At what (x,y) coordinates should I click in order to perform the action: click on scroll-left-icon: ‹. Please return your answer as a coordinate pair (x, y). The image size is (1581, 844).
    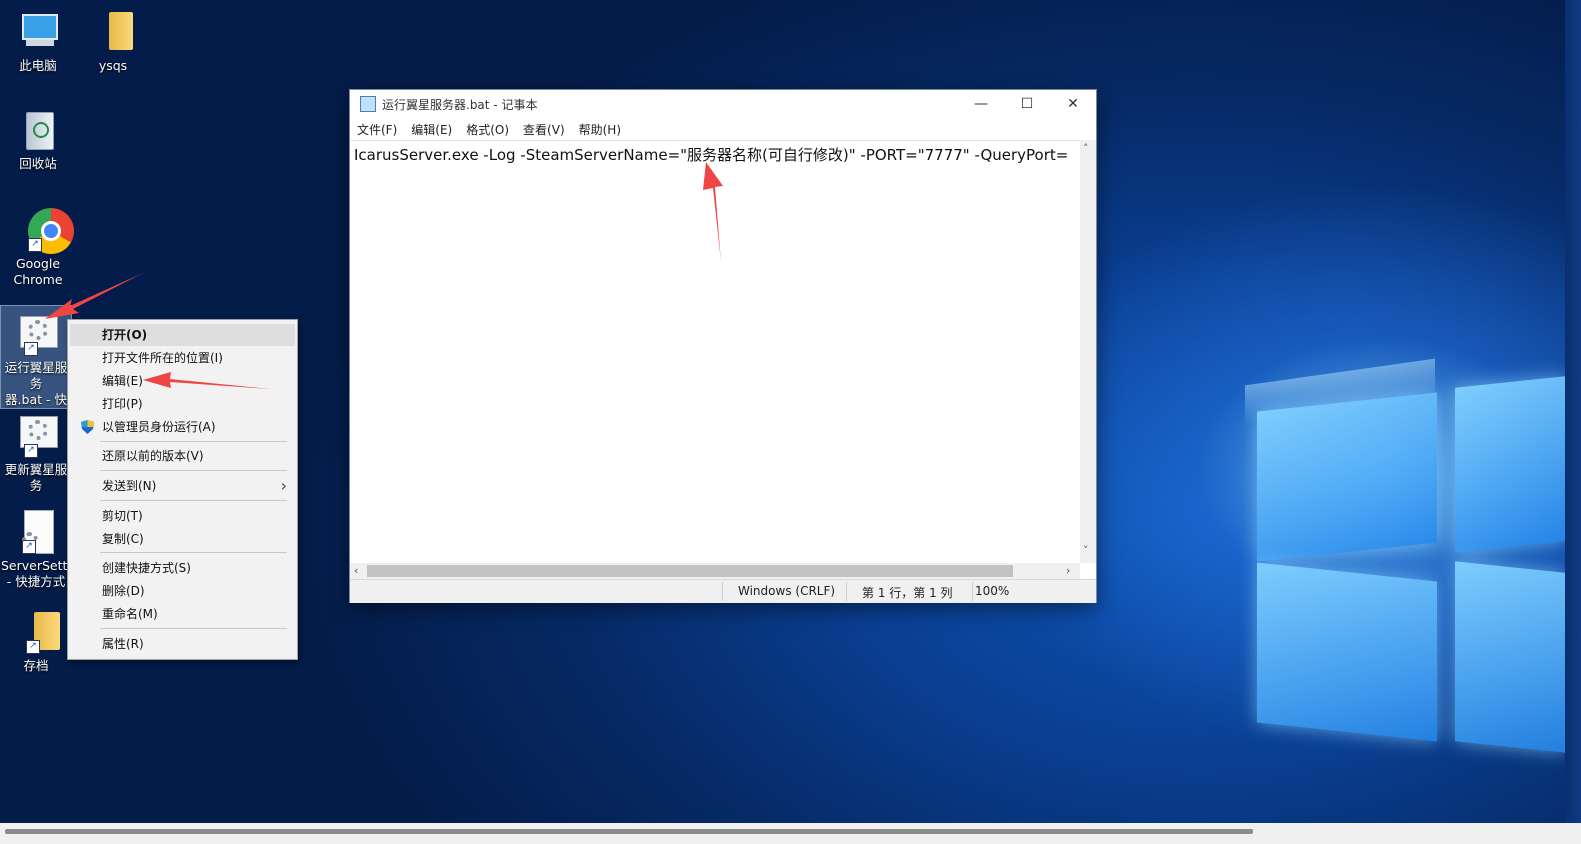
    Looking at the image, I should click on (356, 570).